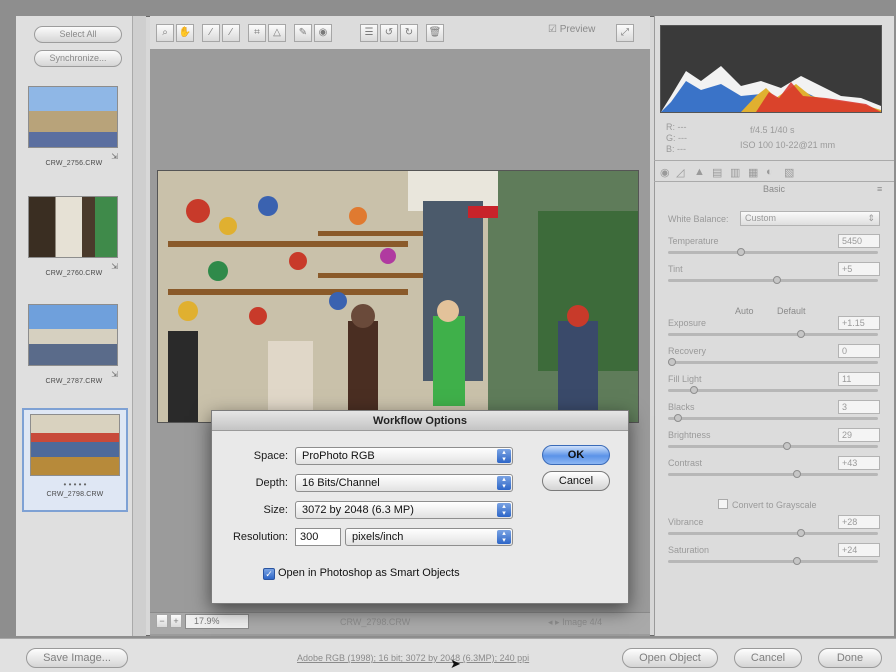 The height and width of the screenshot is (672, 896). I want to click on zoom-tool-icon: ⌕, so click(165, 33).